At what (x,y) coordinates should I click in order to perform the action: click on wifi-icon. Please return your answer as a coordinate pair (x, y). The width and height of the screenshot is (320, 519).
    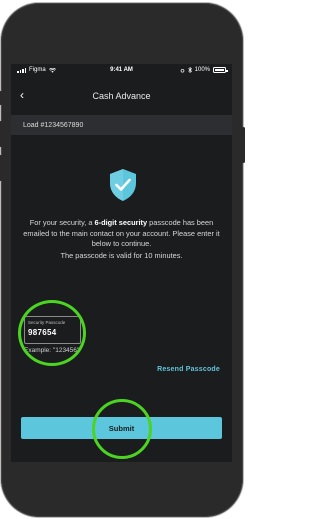
    Looking at the image, I should click on (52, 70).